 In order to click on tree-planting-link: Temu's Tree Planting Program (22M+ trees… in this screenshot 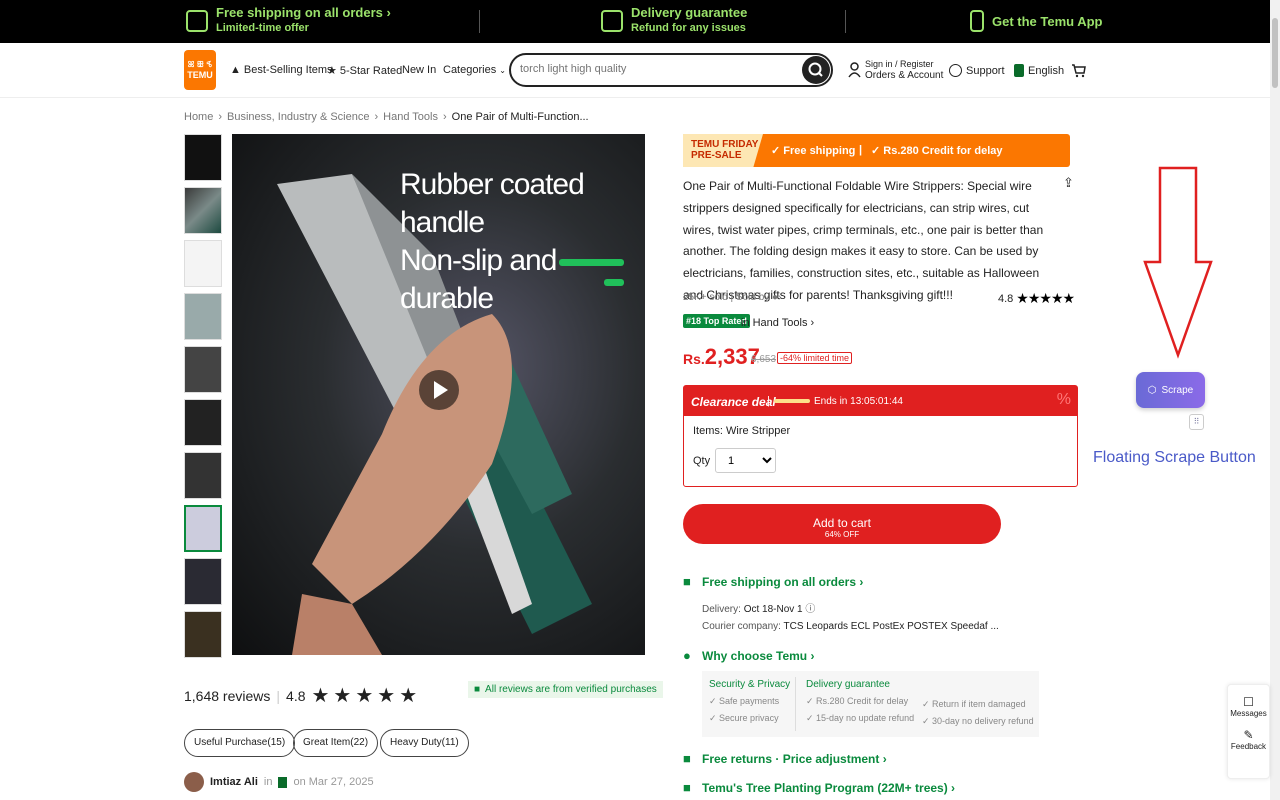, I will do `click(828, 788)`.